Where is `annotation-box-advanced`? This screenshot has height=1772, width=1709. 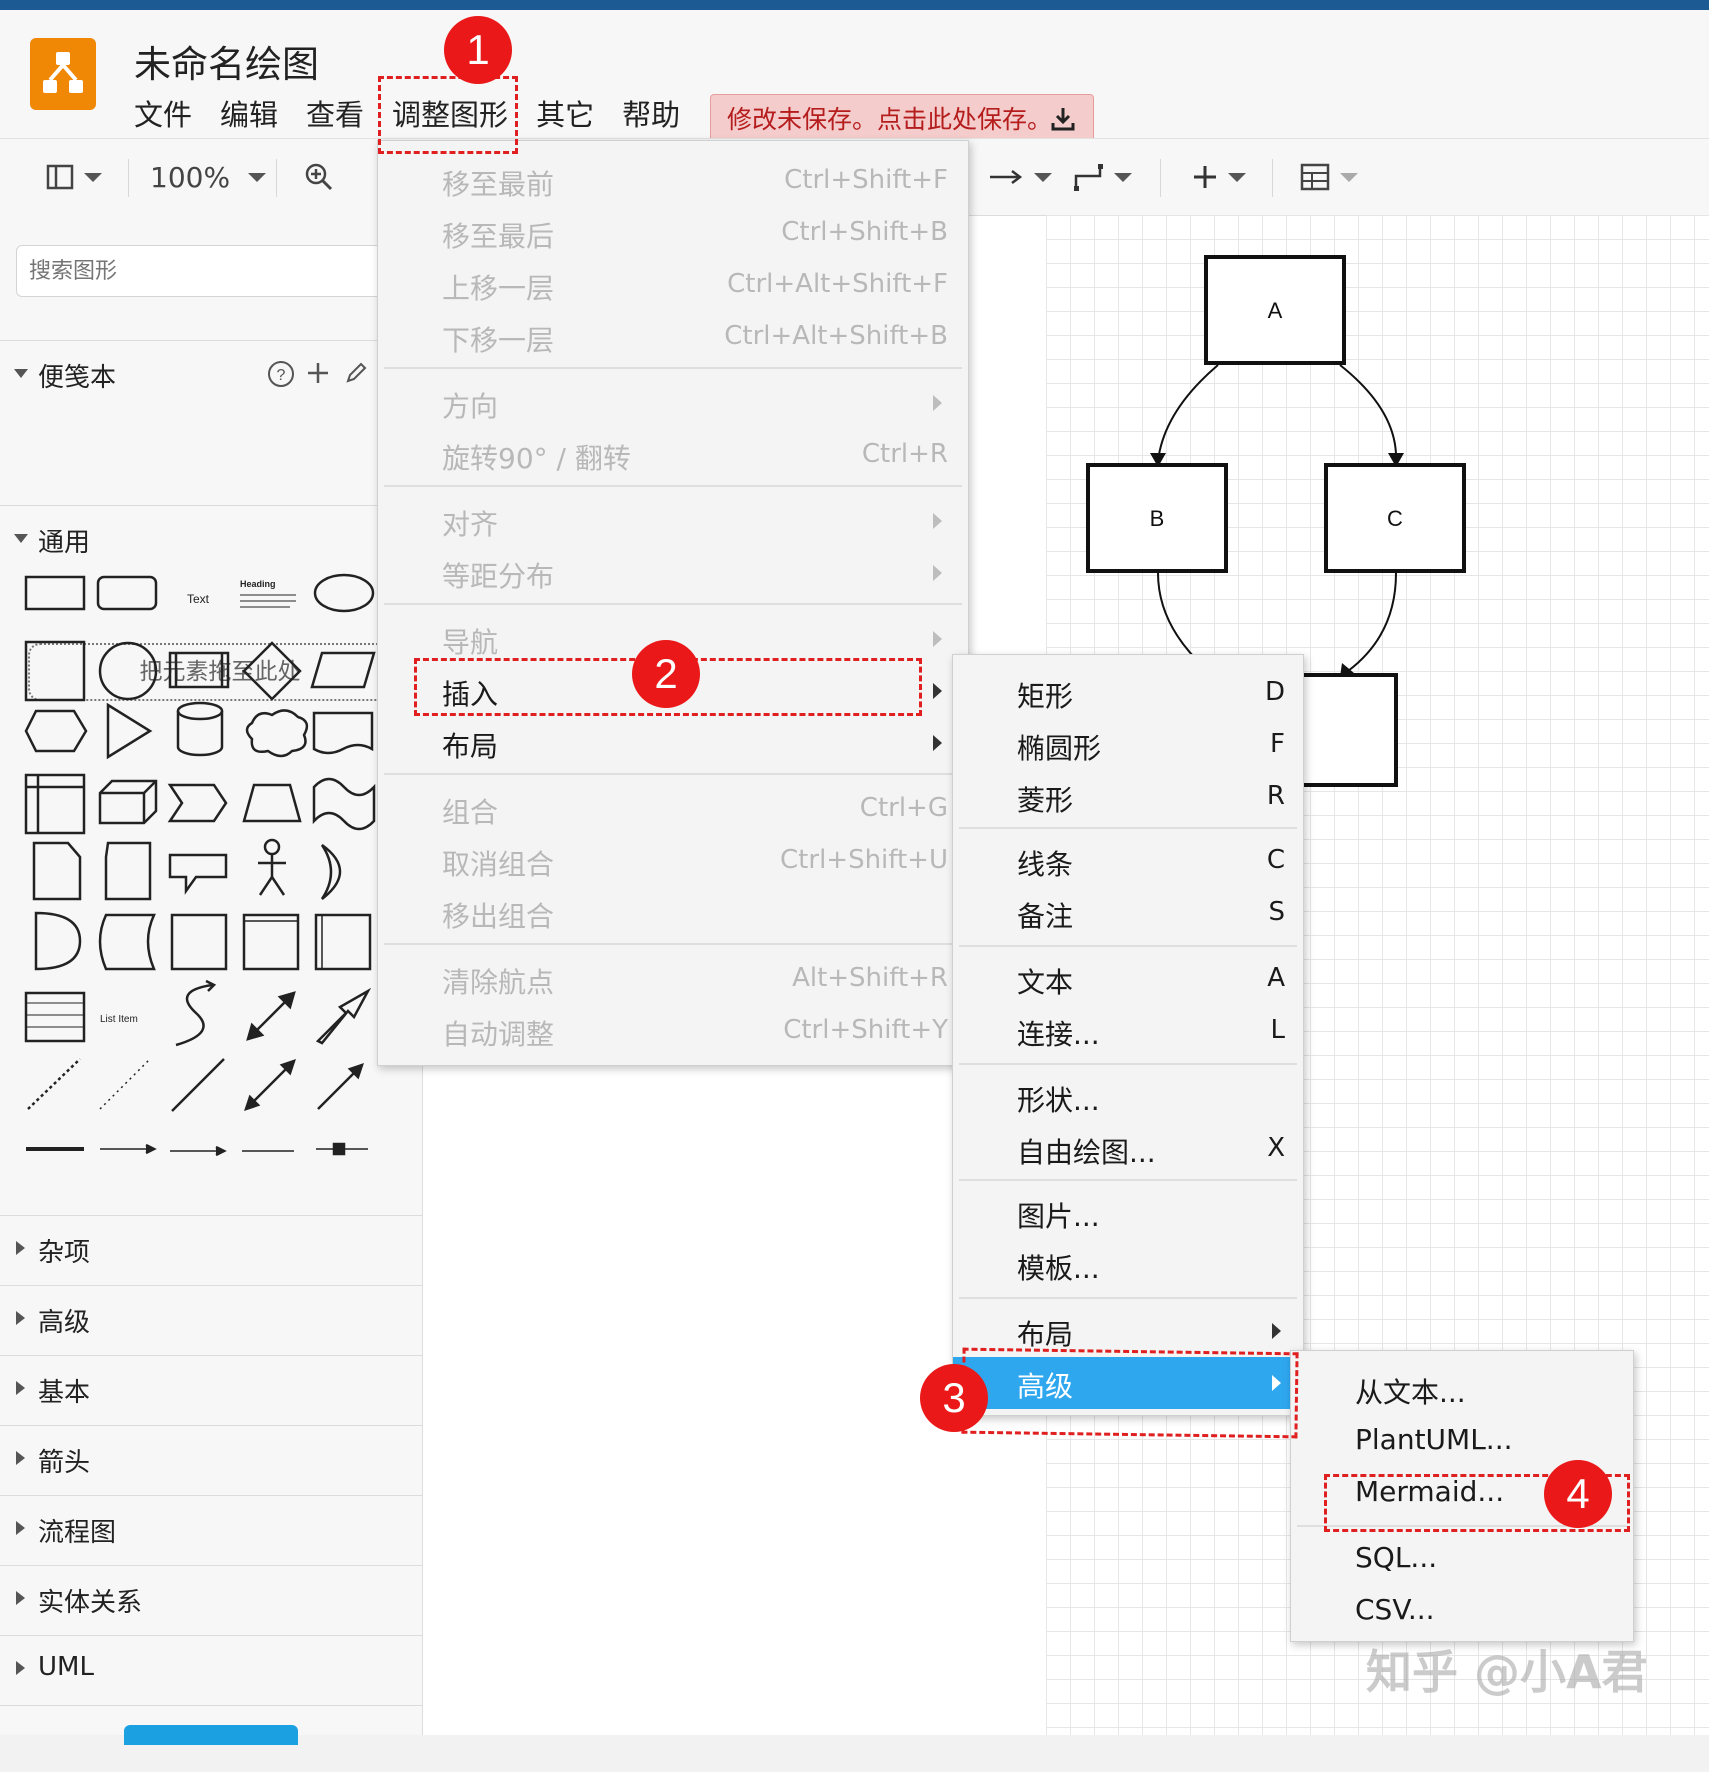 annotation-box-advanced is located at coordinates (1130, 1393).